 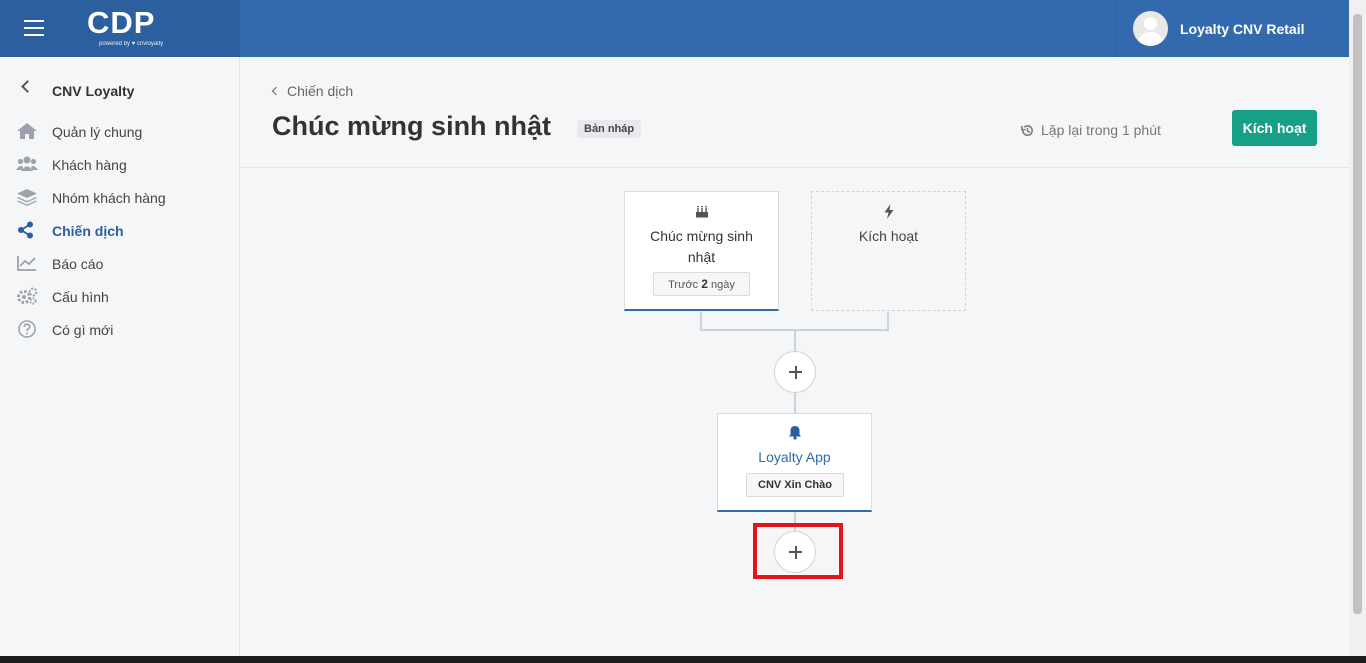 I want to click on status-badge: Bản nháp, so click(x=609, y=129).